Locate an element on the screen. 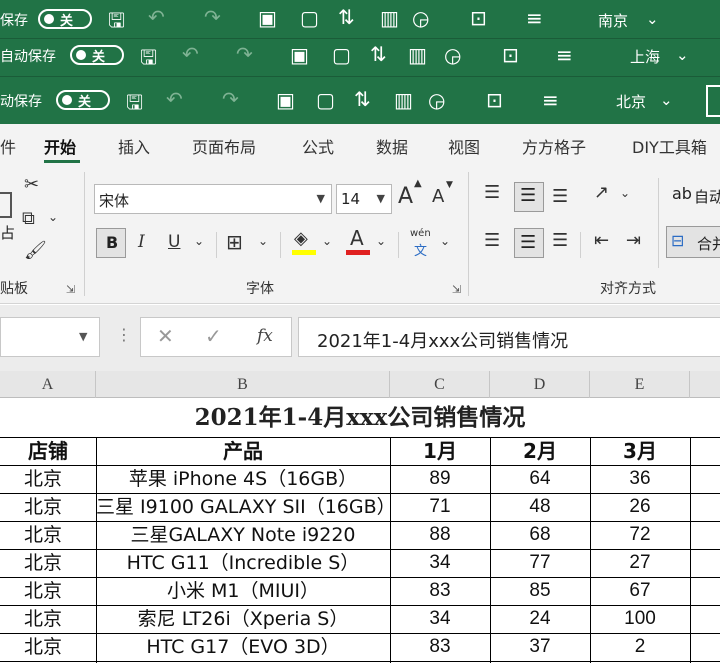  italic-button: I is located at coordinates (141, 242).